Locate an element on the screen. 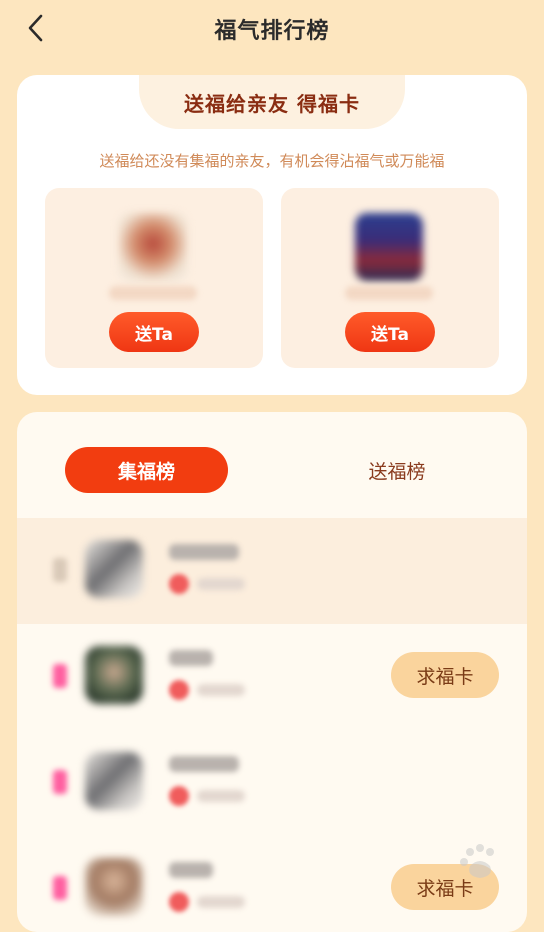 The width and height of the screenshot is (544, 932). friend-card-1: 送Ta is located at coordinates (154, 278).